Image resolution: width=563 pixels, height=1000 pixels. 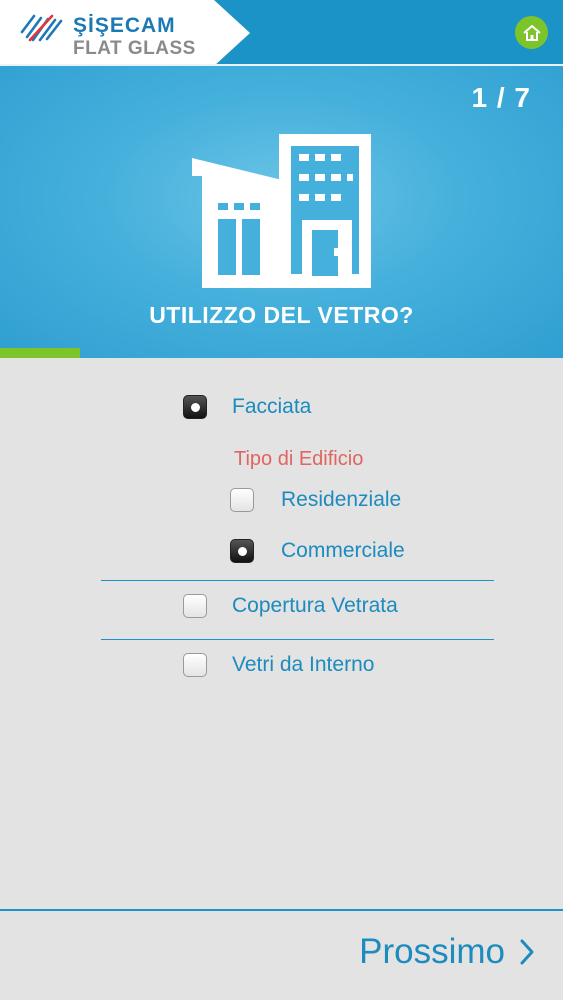 What do you see at coordinates (501, 97) in the screenshot?
I see `step-counter: 1 / 7` at bounding box center [501, 97].